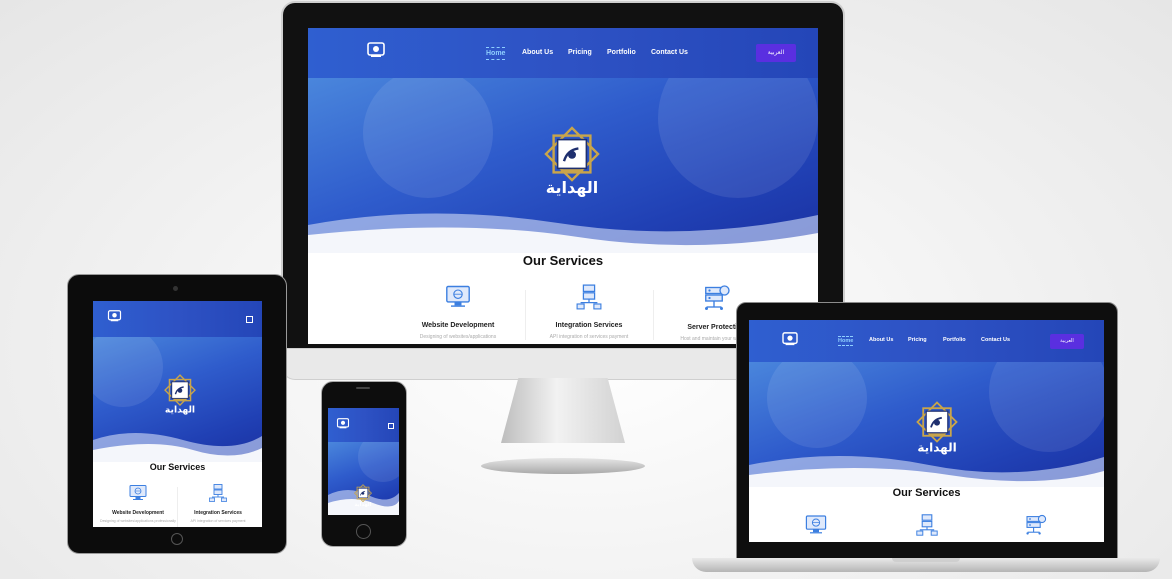  I want to click on phone-screen, so click(363, 461).